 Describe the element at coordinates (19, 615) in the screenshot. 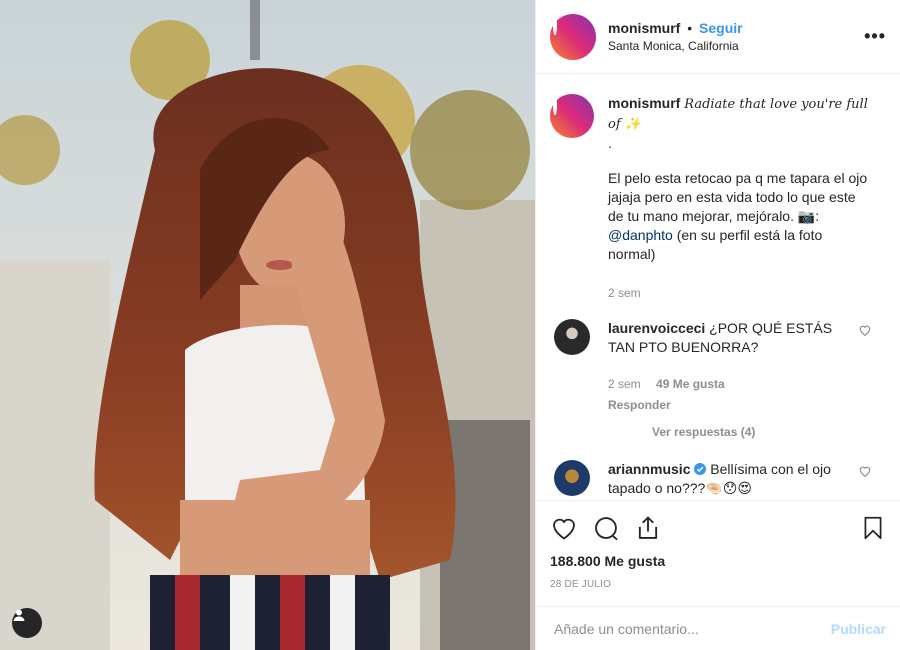

I see `user-icon` at that location.